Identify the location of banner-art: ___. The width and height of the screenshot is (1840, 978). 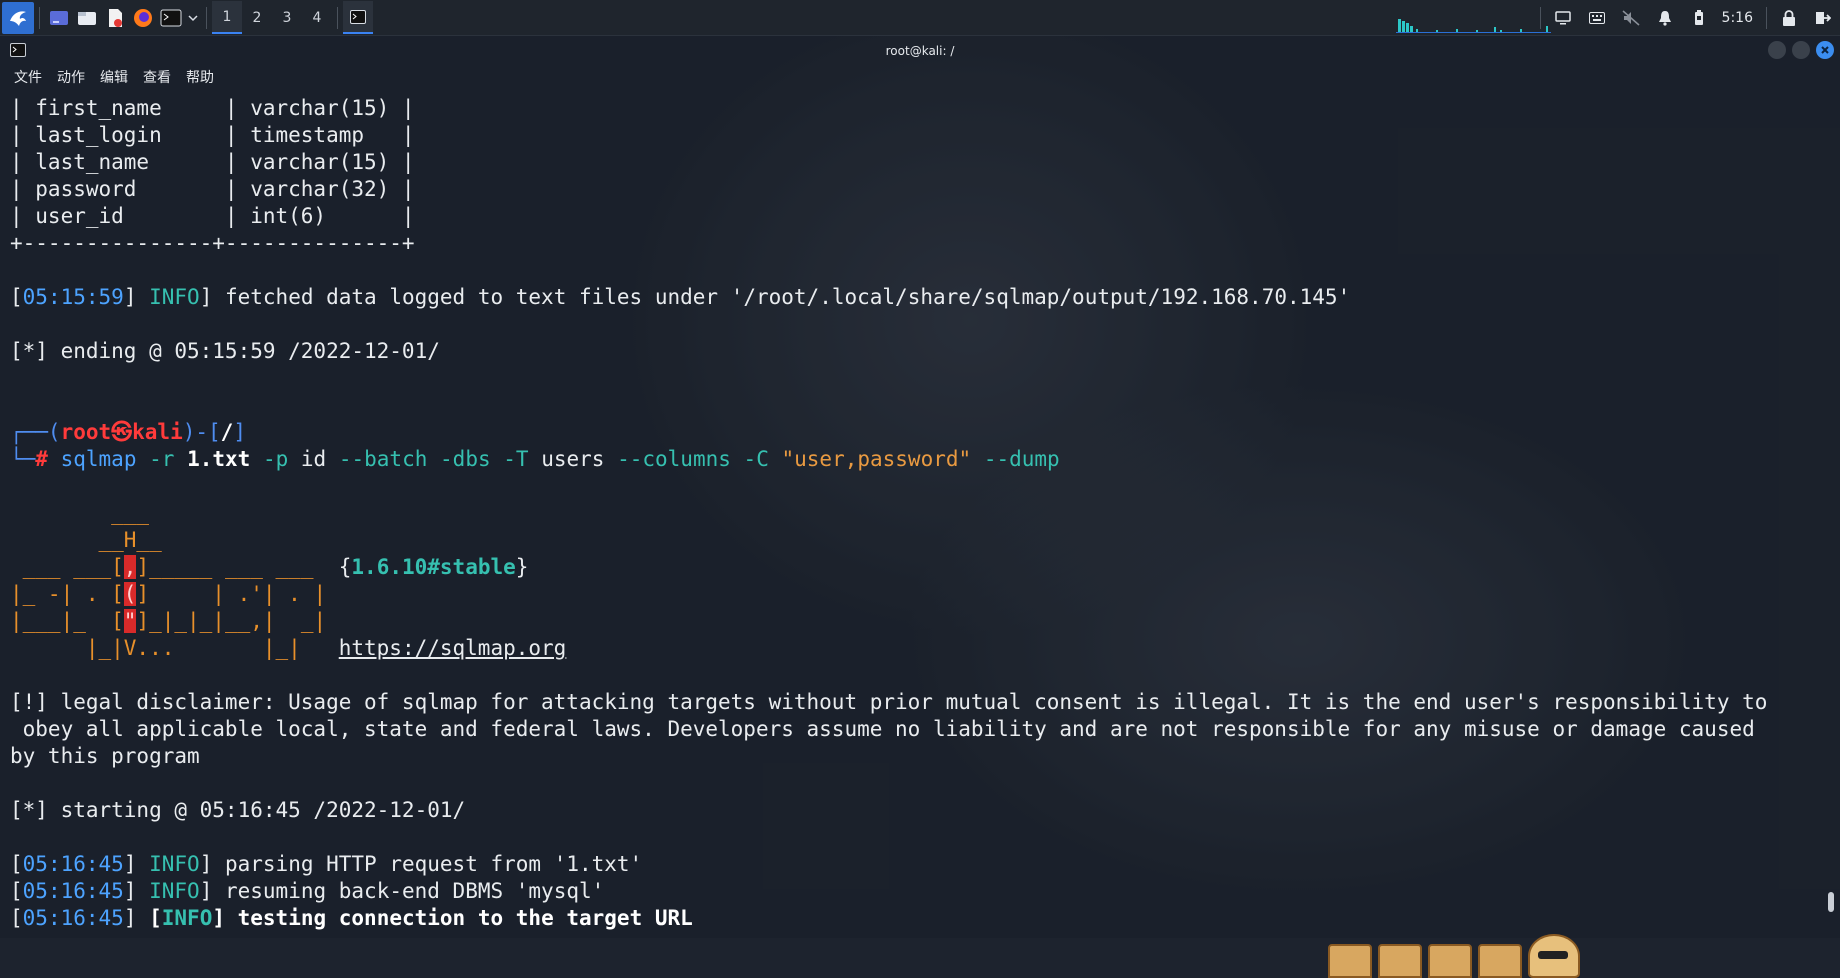
(80, 513).